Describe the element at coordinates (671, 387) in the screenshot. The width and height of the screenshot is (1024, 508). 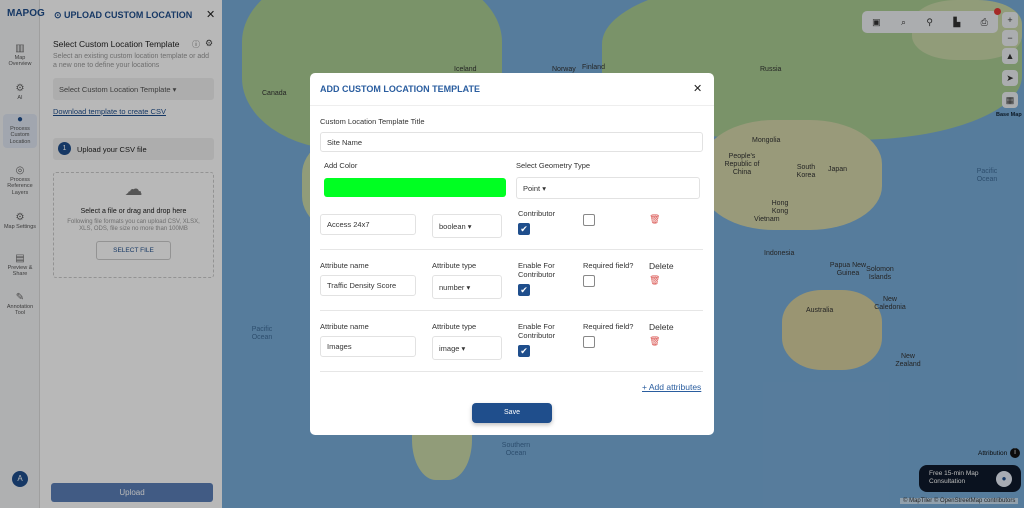
I see `add-attributes-link: + Add attributes` at that location.